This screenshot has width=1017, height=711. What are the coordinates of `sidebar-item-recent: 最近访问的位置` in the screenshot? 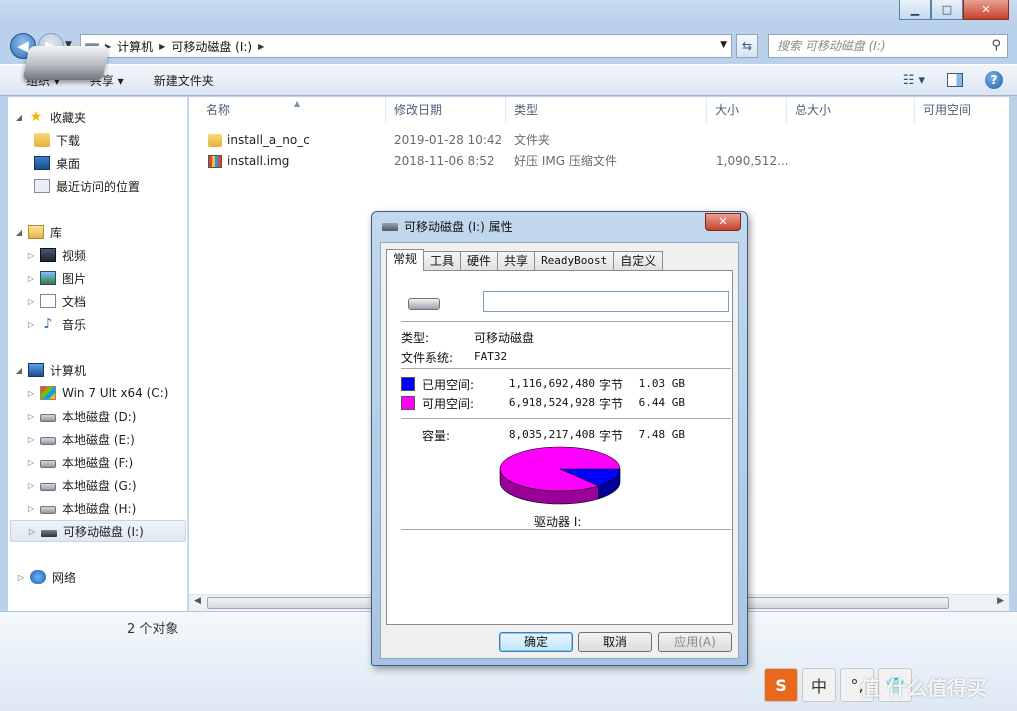 It's located at (85, 186).